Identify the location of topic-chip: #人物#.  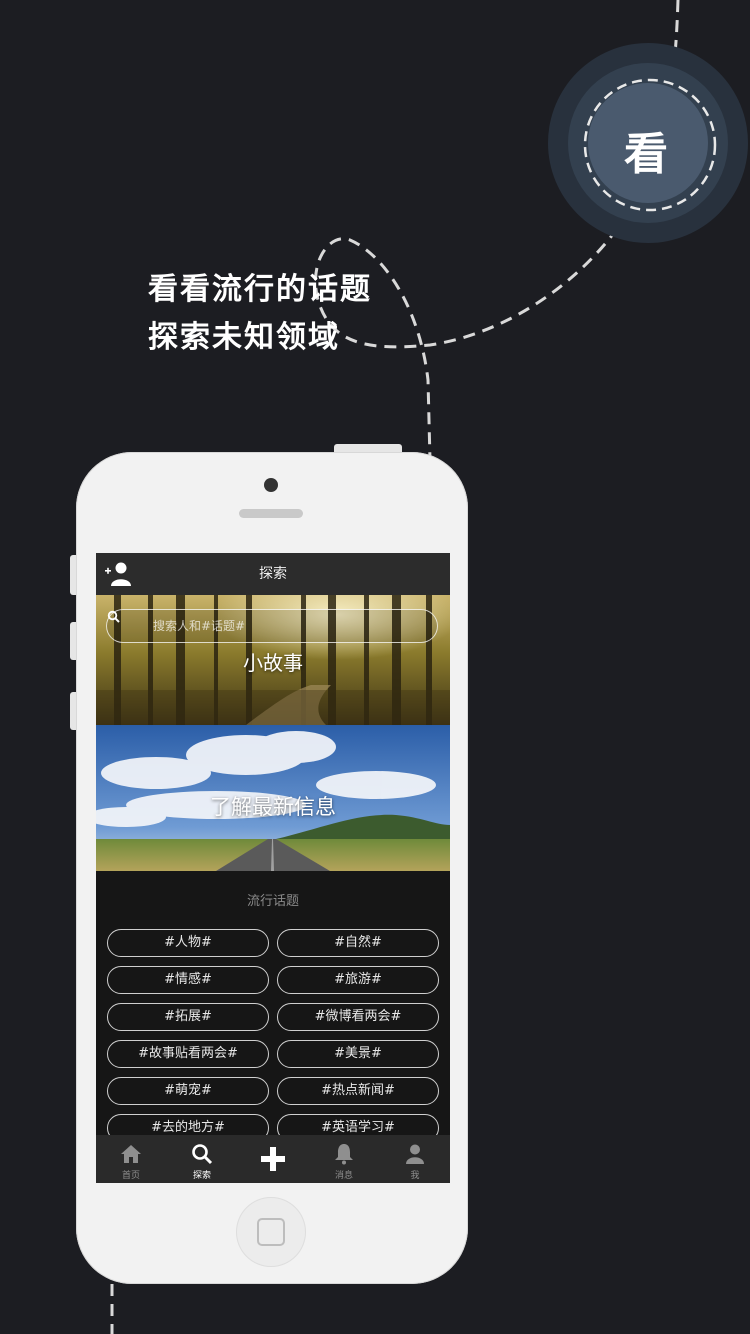
(188, 943).